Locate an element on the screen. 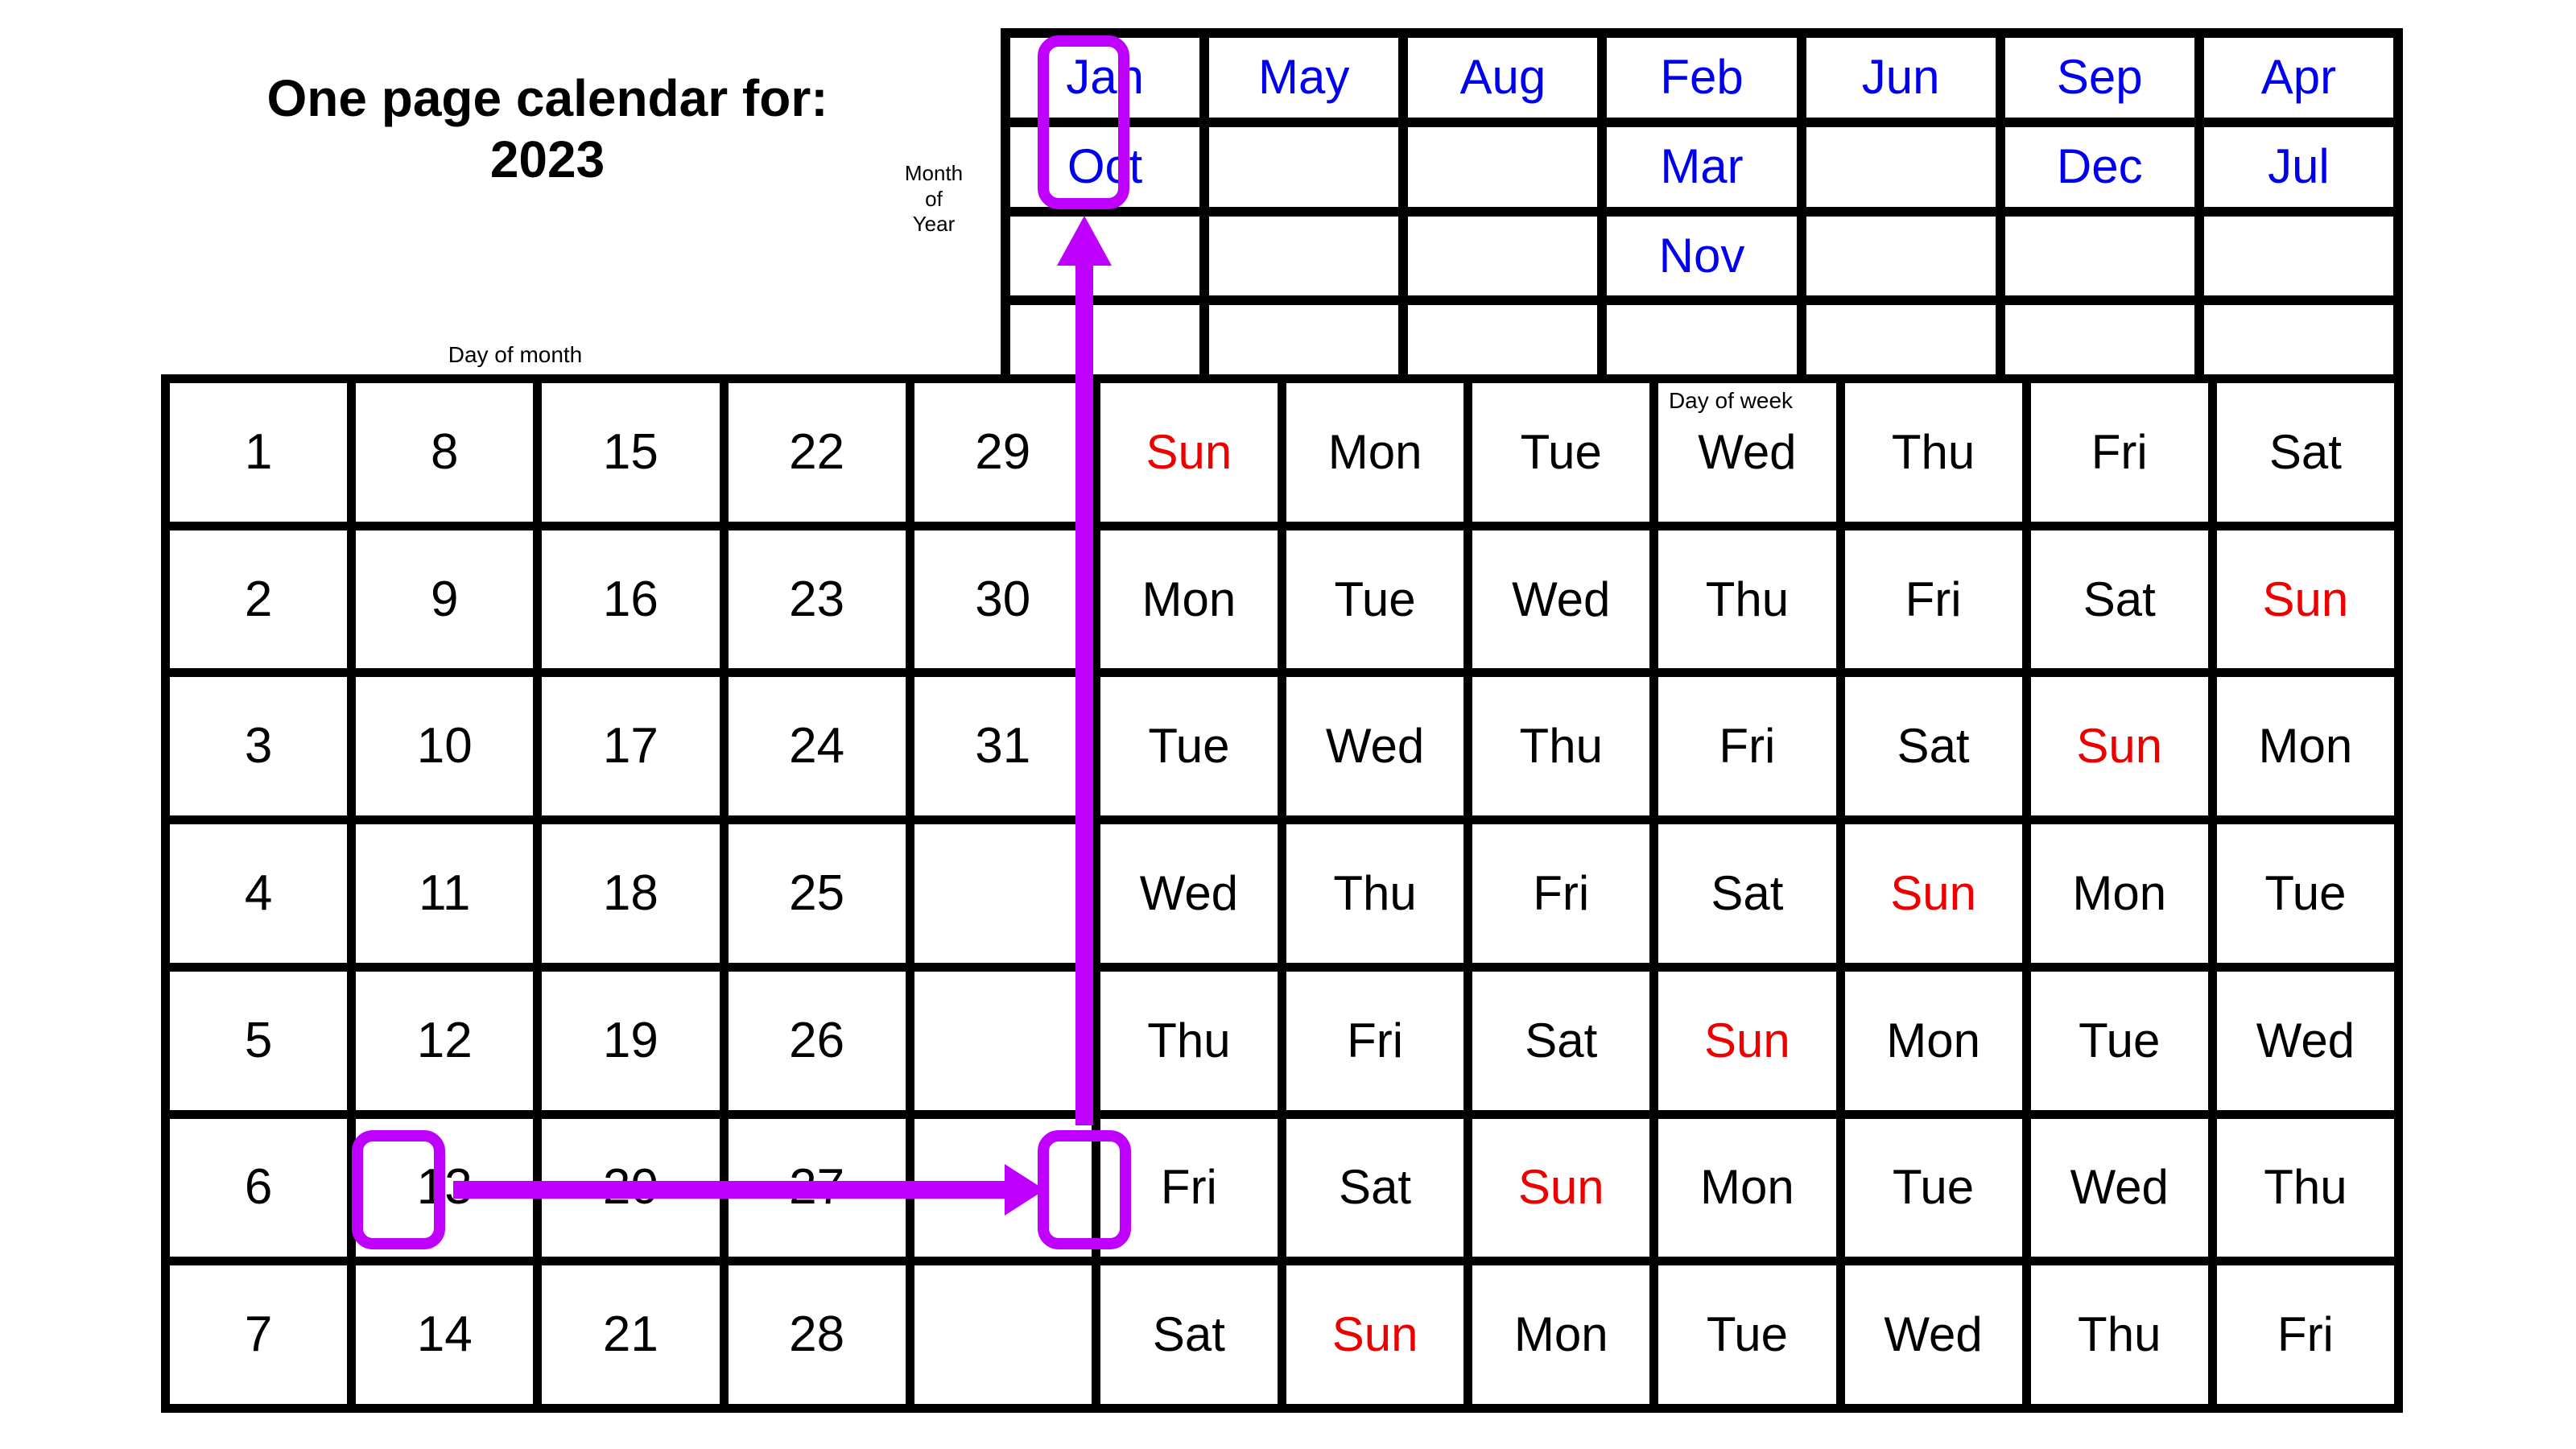 The height and width of the screenshot is (1449, 2576). day-of-month-cell-18: 18 is located at coordinates (631, 893).